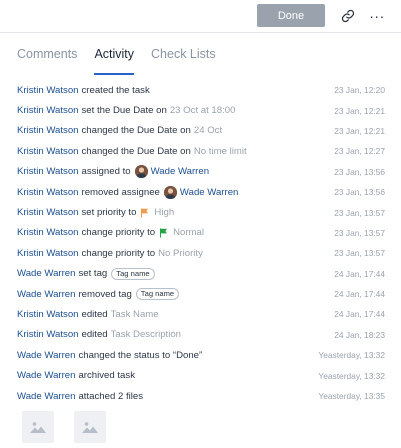 This screenshot has height=448, width=401. I want to click on task-toolbar: Done ···, so click(200, 16).